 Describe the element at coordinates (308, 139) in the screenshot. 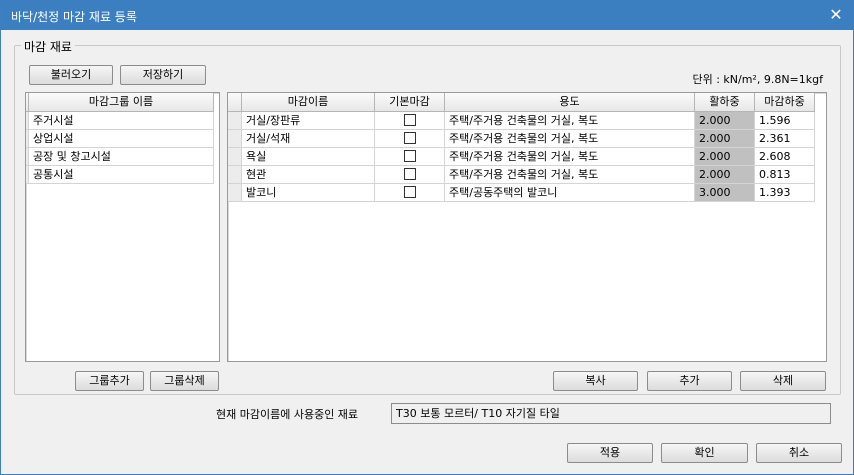

I see `table-row-name: 거실/석재` at that location.